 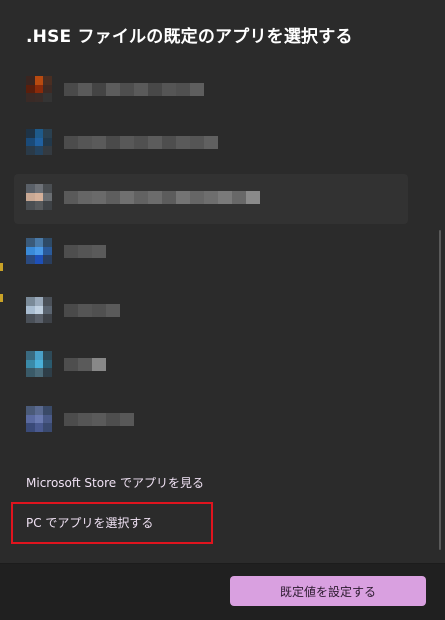 I want to click on microsoft-store-link: Microsoft Store でアプリを見る, so click(x=115, y=482).